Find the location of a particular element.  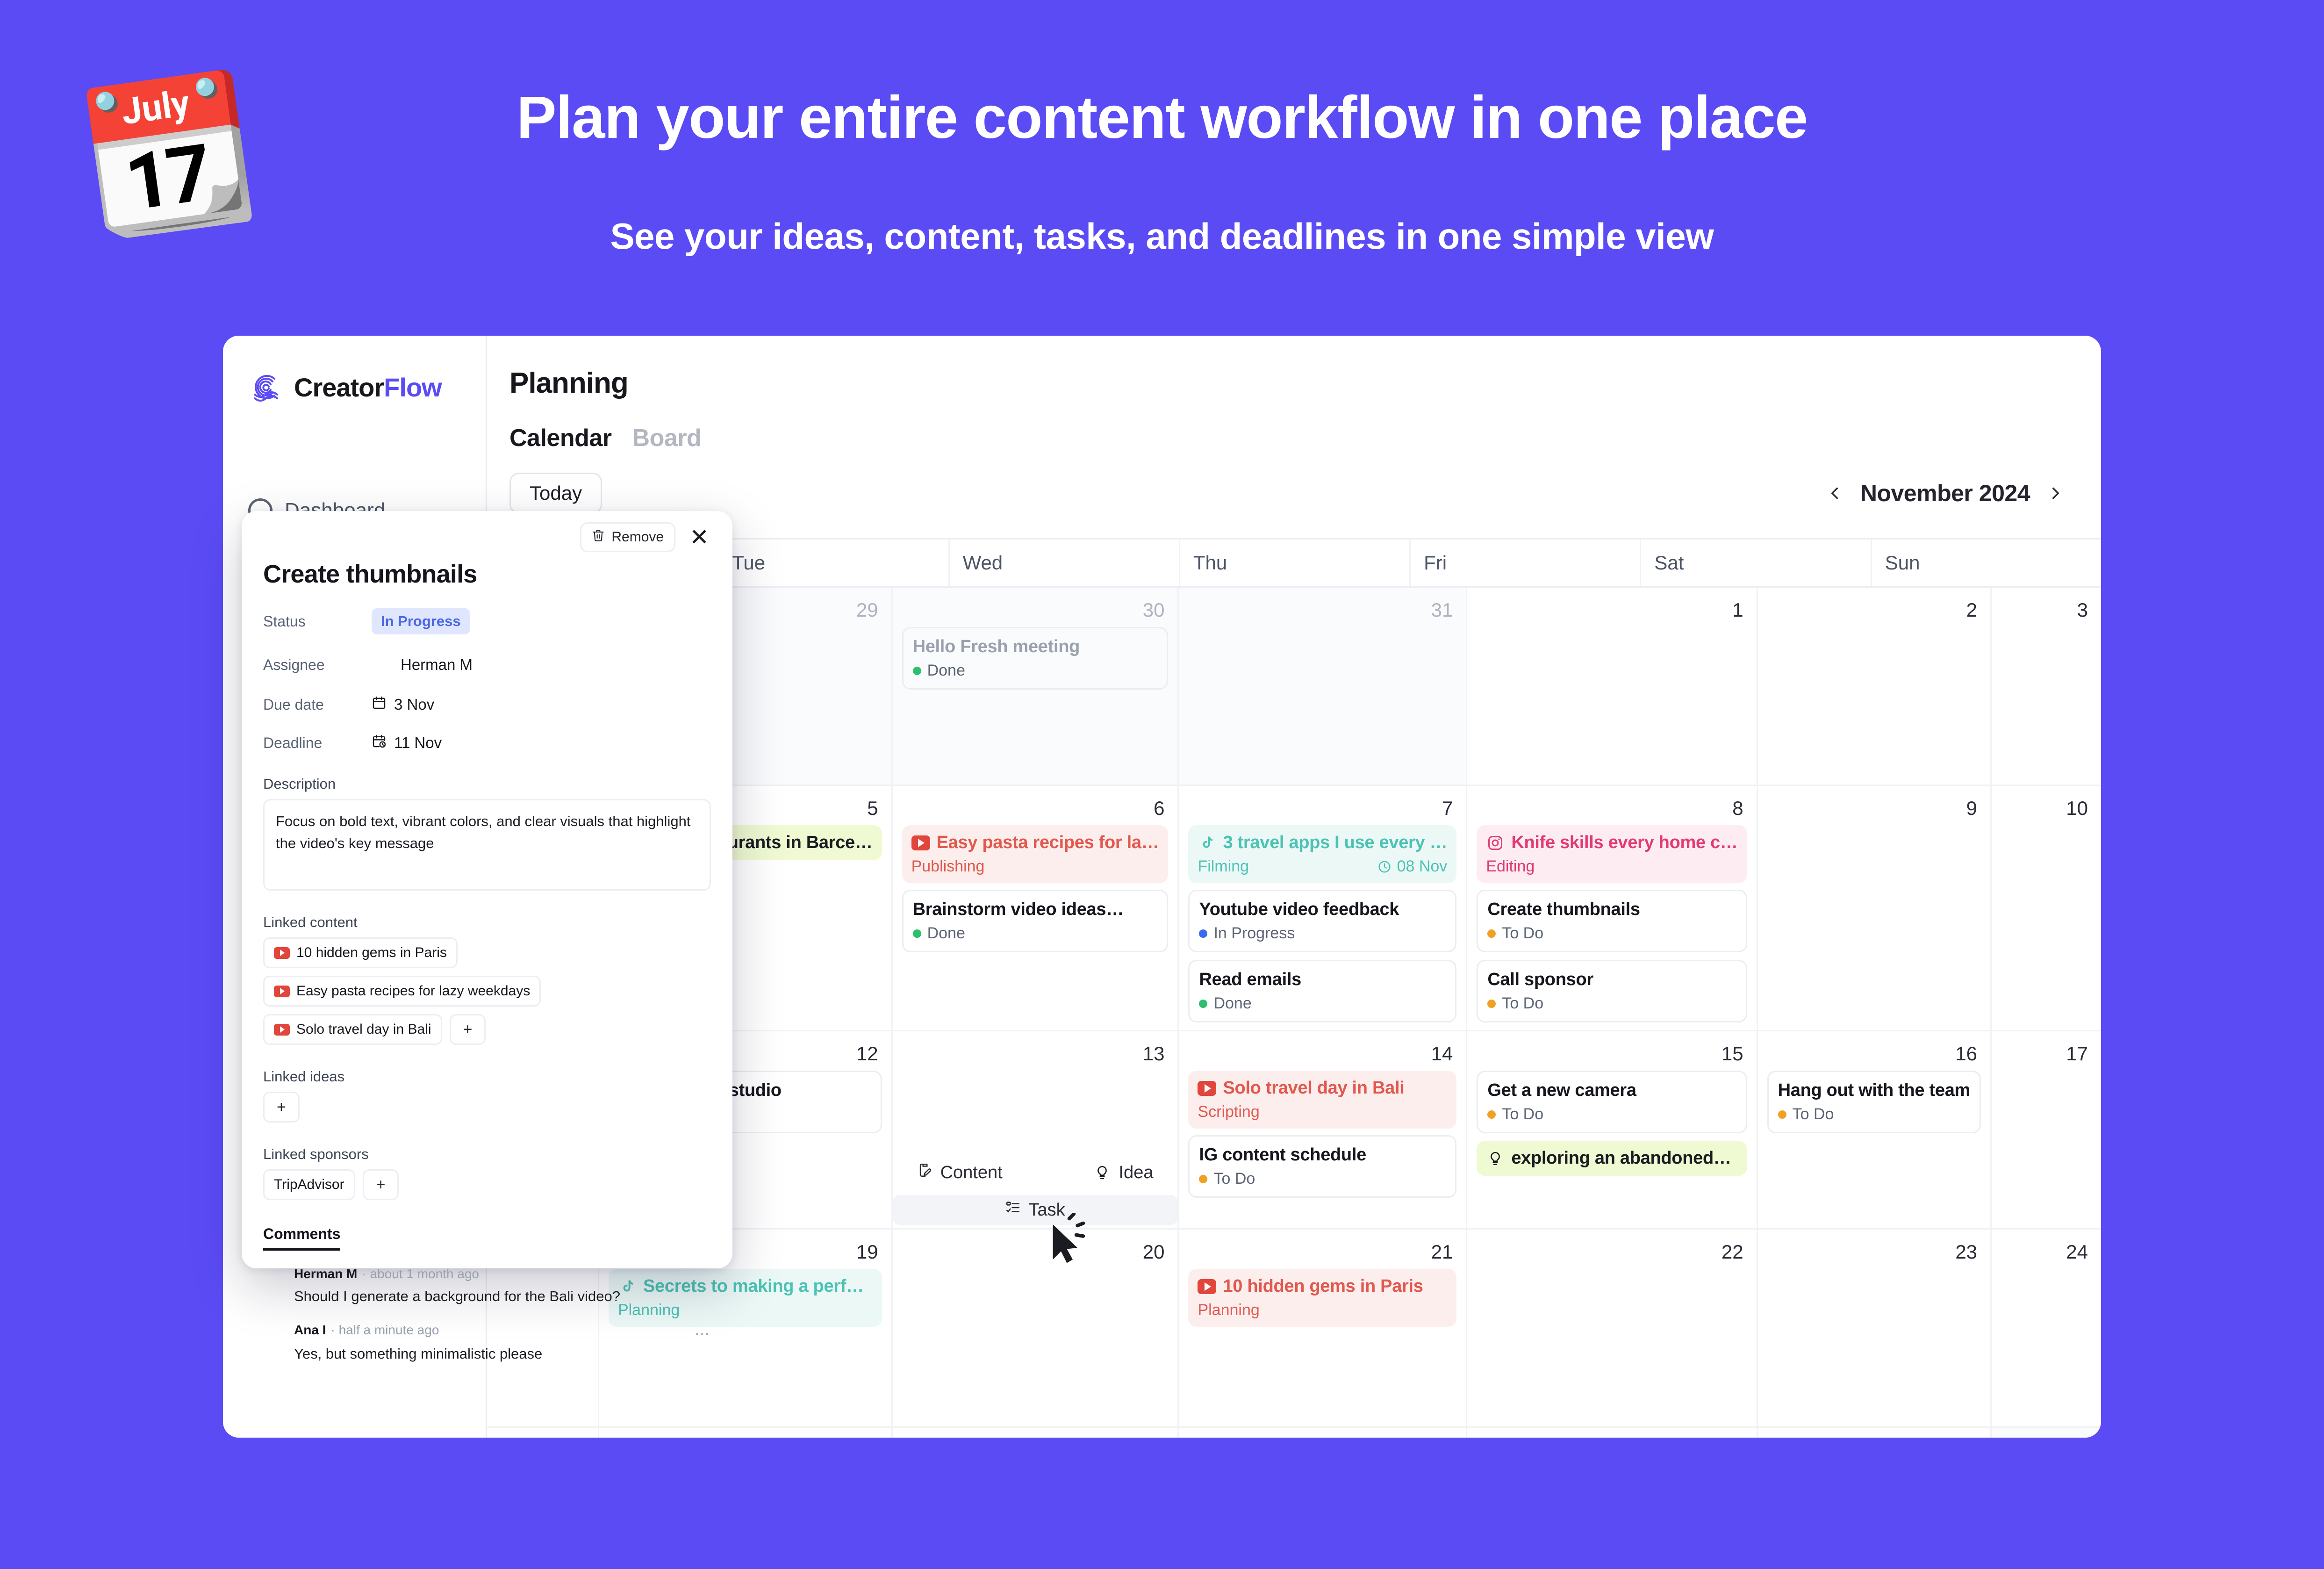

calendar-day-cell: 16 Hang out with the team To Do is located at coordinates (1874, 1130).